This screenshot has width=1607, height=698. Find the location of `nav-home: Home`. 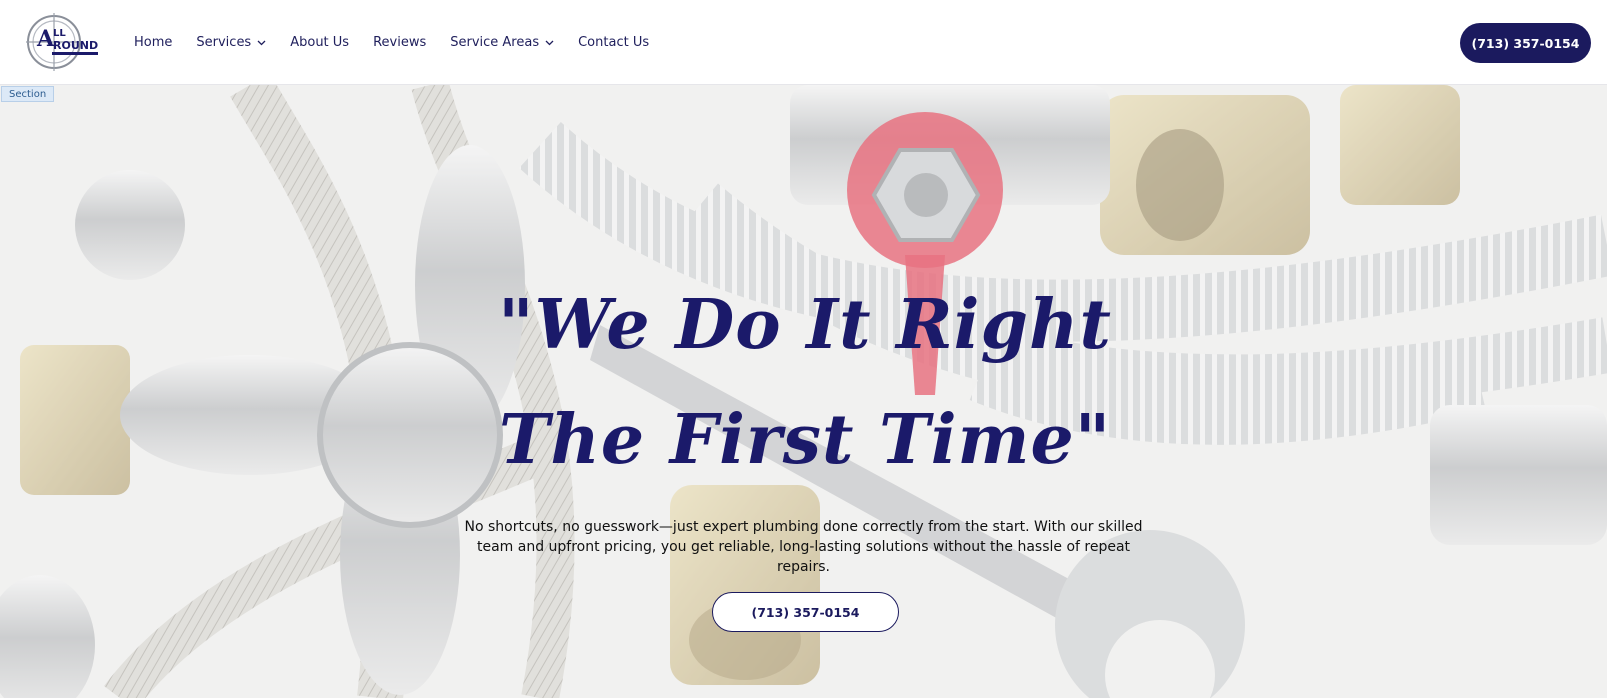

nav-home: Home is located at coordinates (153, 42).